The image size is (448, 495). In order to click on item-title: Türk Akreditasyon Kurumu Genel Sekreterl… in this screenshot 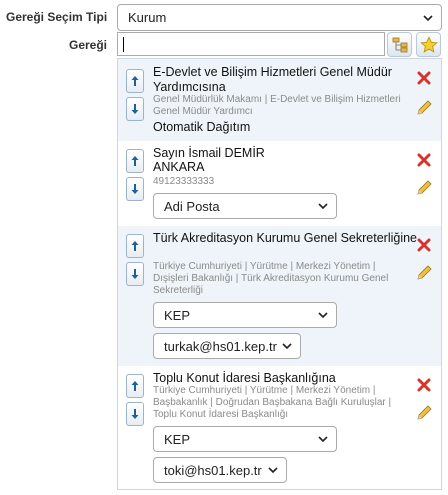, I will do `click(285, 238)`.